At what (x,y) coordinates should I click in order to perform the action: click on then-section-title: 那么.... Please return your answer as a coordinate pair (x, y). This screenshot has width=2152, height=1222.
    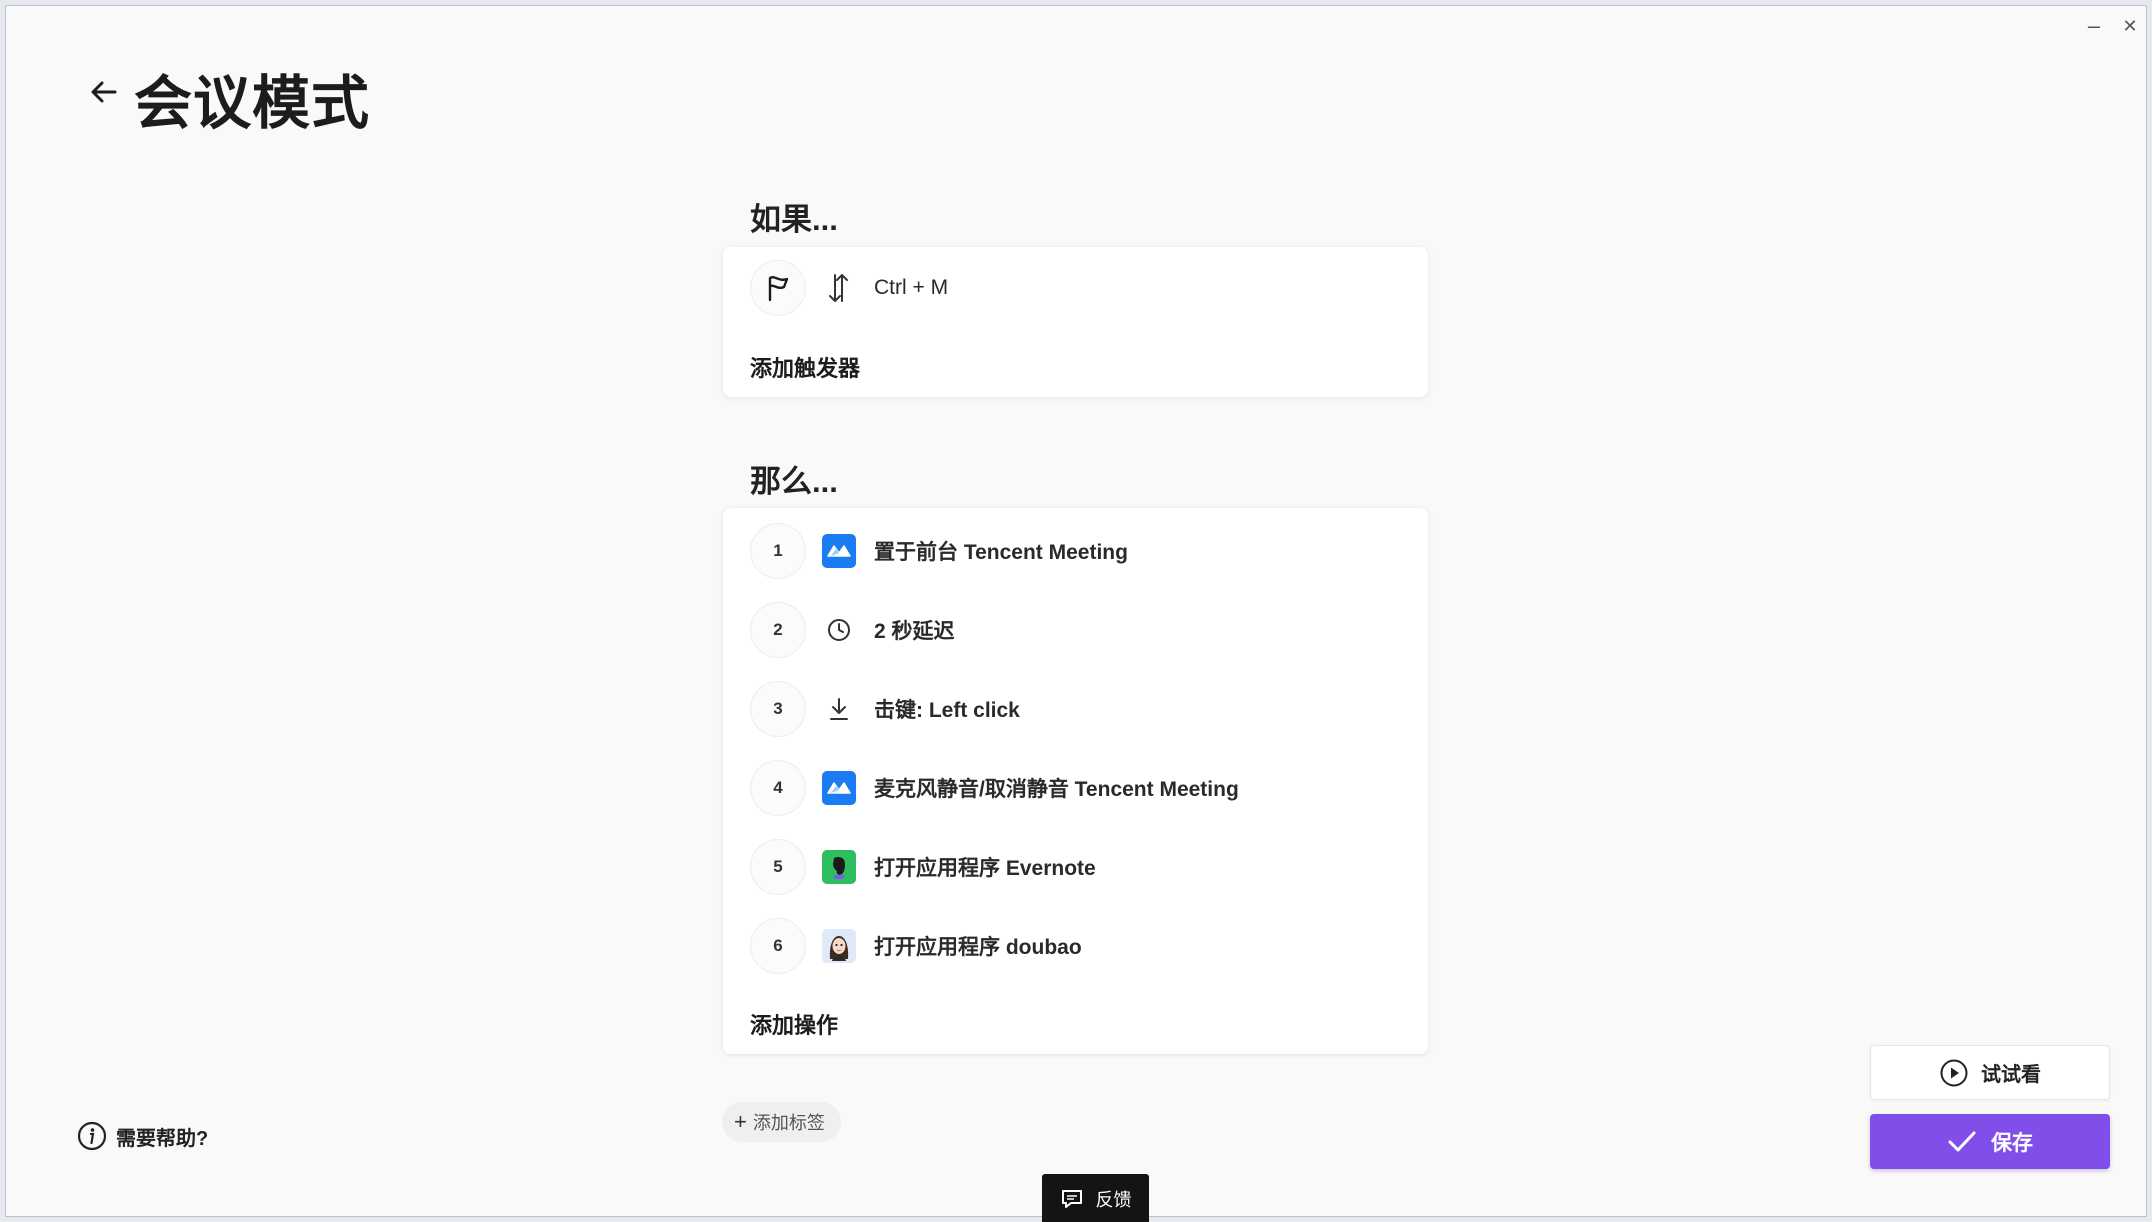
    Looking at the image, I should click on (794, 481).